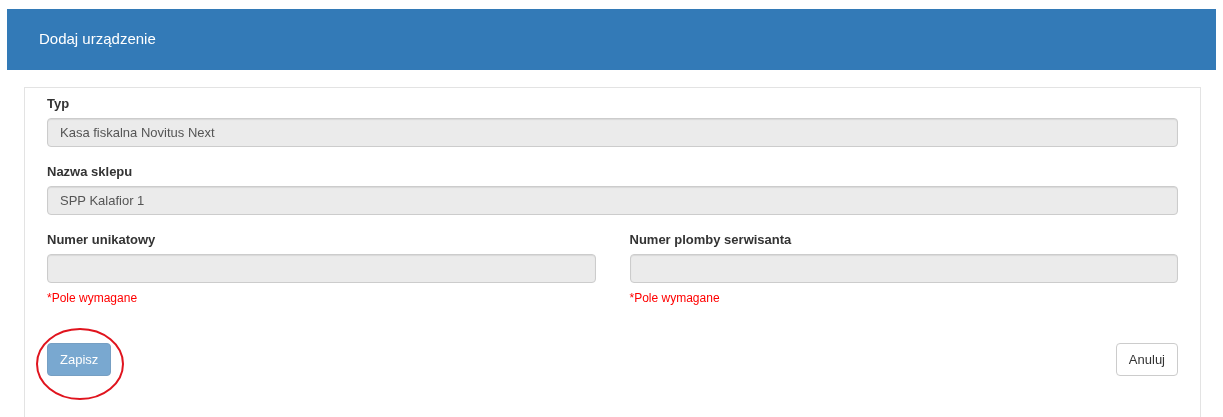  Describe the element at coordinates (102, 240) in the screenshot. I see `field-label: Numer unikatowy` at that location.